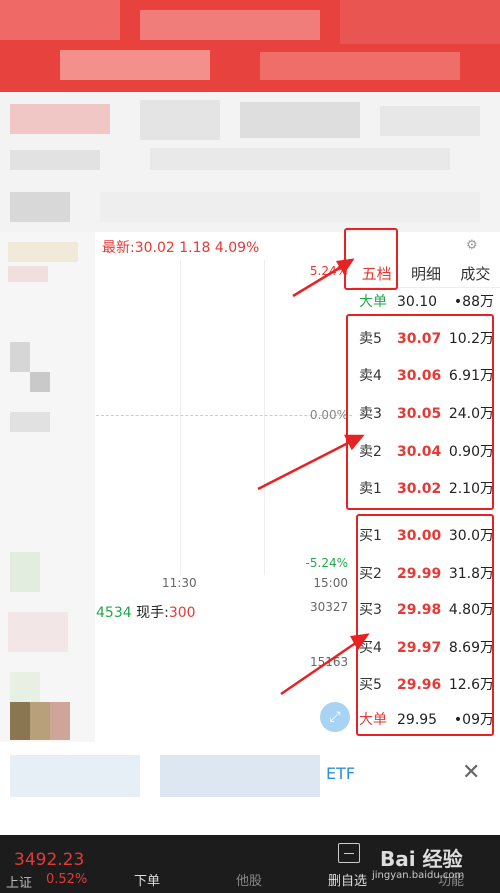 This screenshot has width=500, height=893. Describe the element at coordinates (249, 879) in the screenshot. I see `trade-button: 他股` at that location.